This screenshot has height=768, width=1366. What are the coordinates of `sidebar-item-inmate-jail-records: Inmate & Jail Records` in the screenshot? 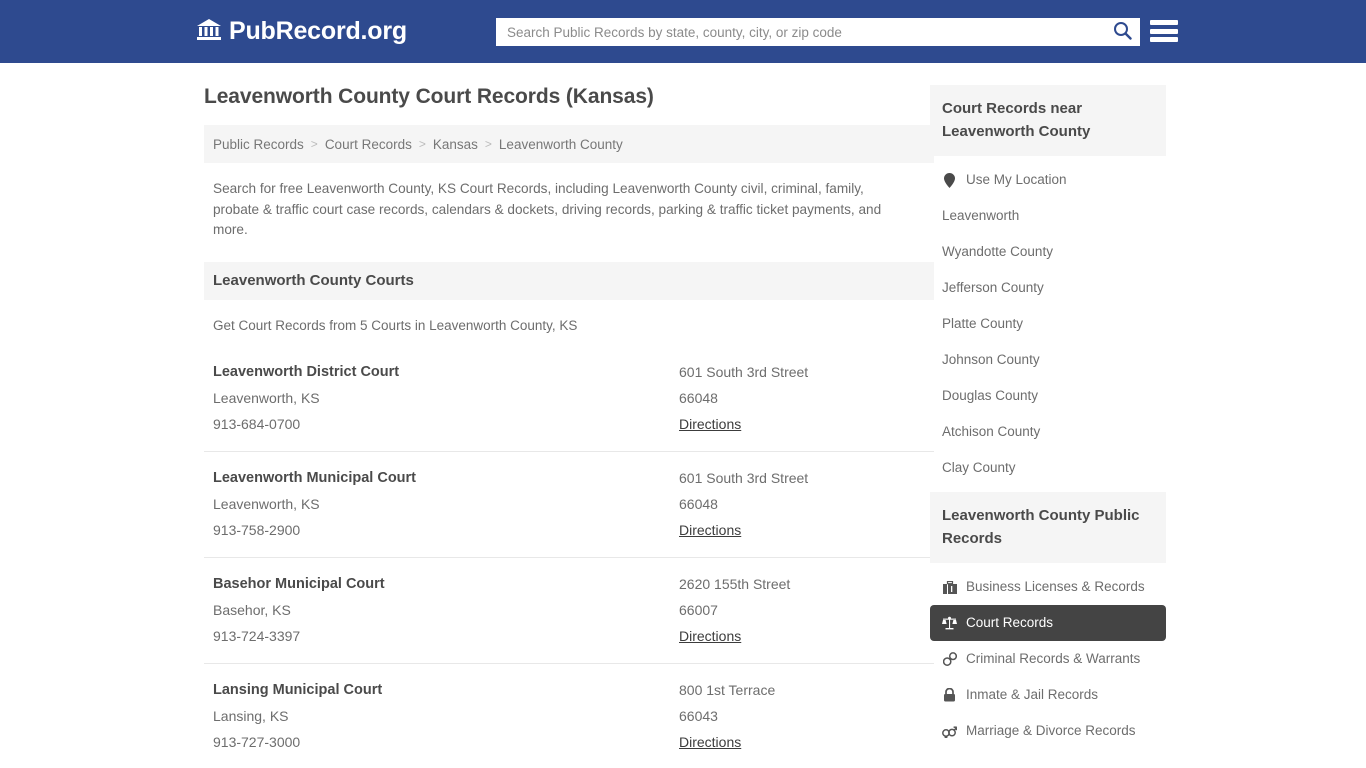 It's located at (1048, 695).